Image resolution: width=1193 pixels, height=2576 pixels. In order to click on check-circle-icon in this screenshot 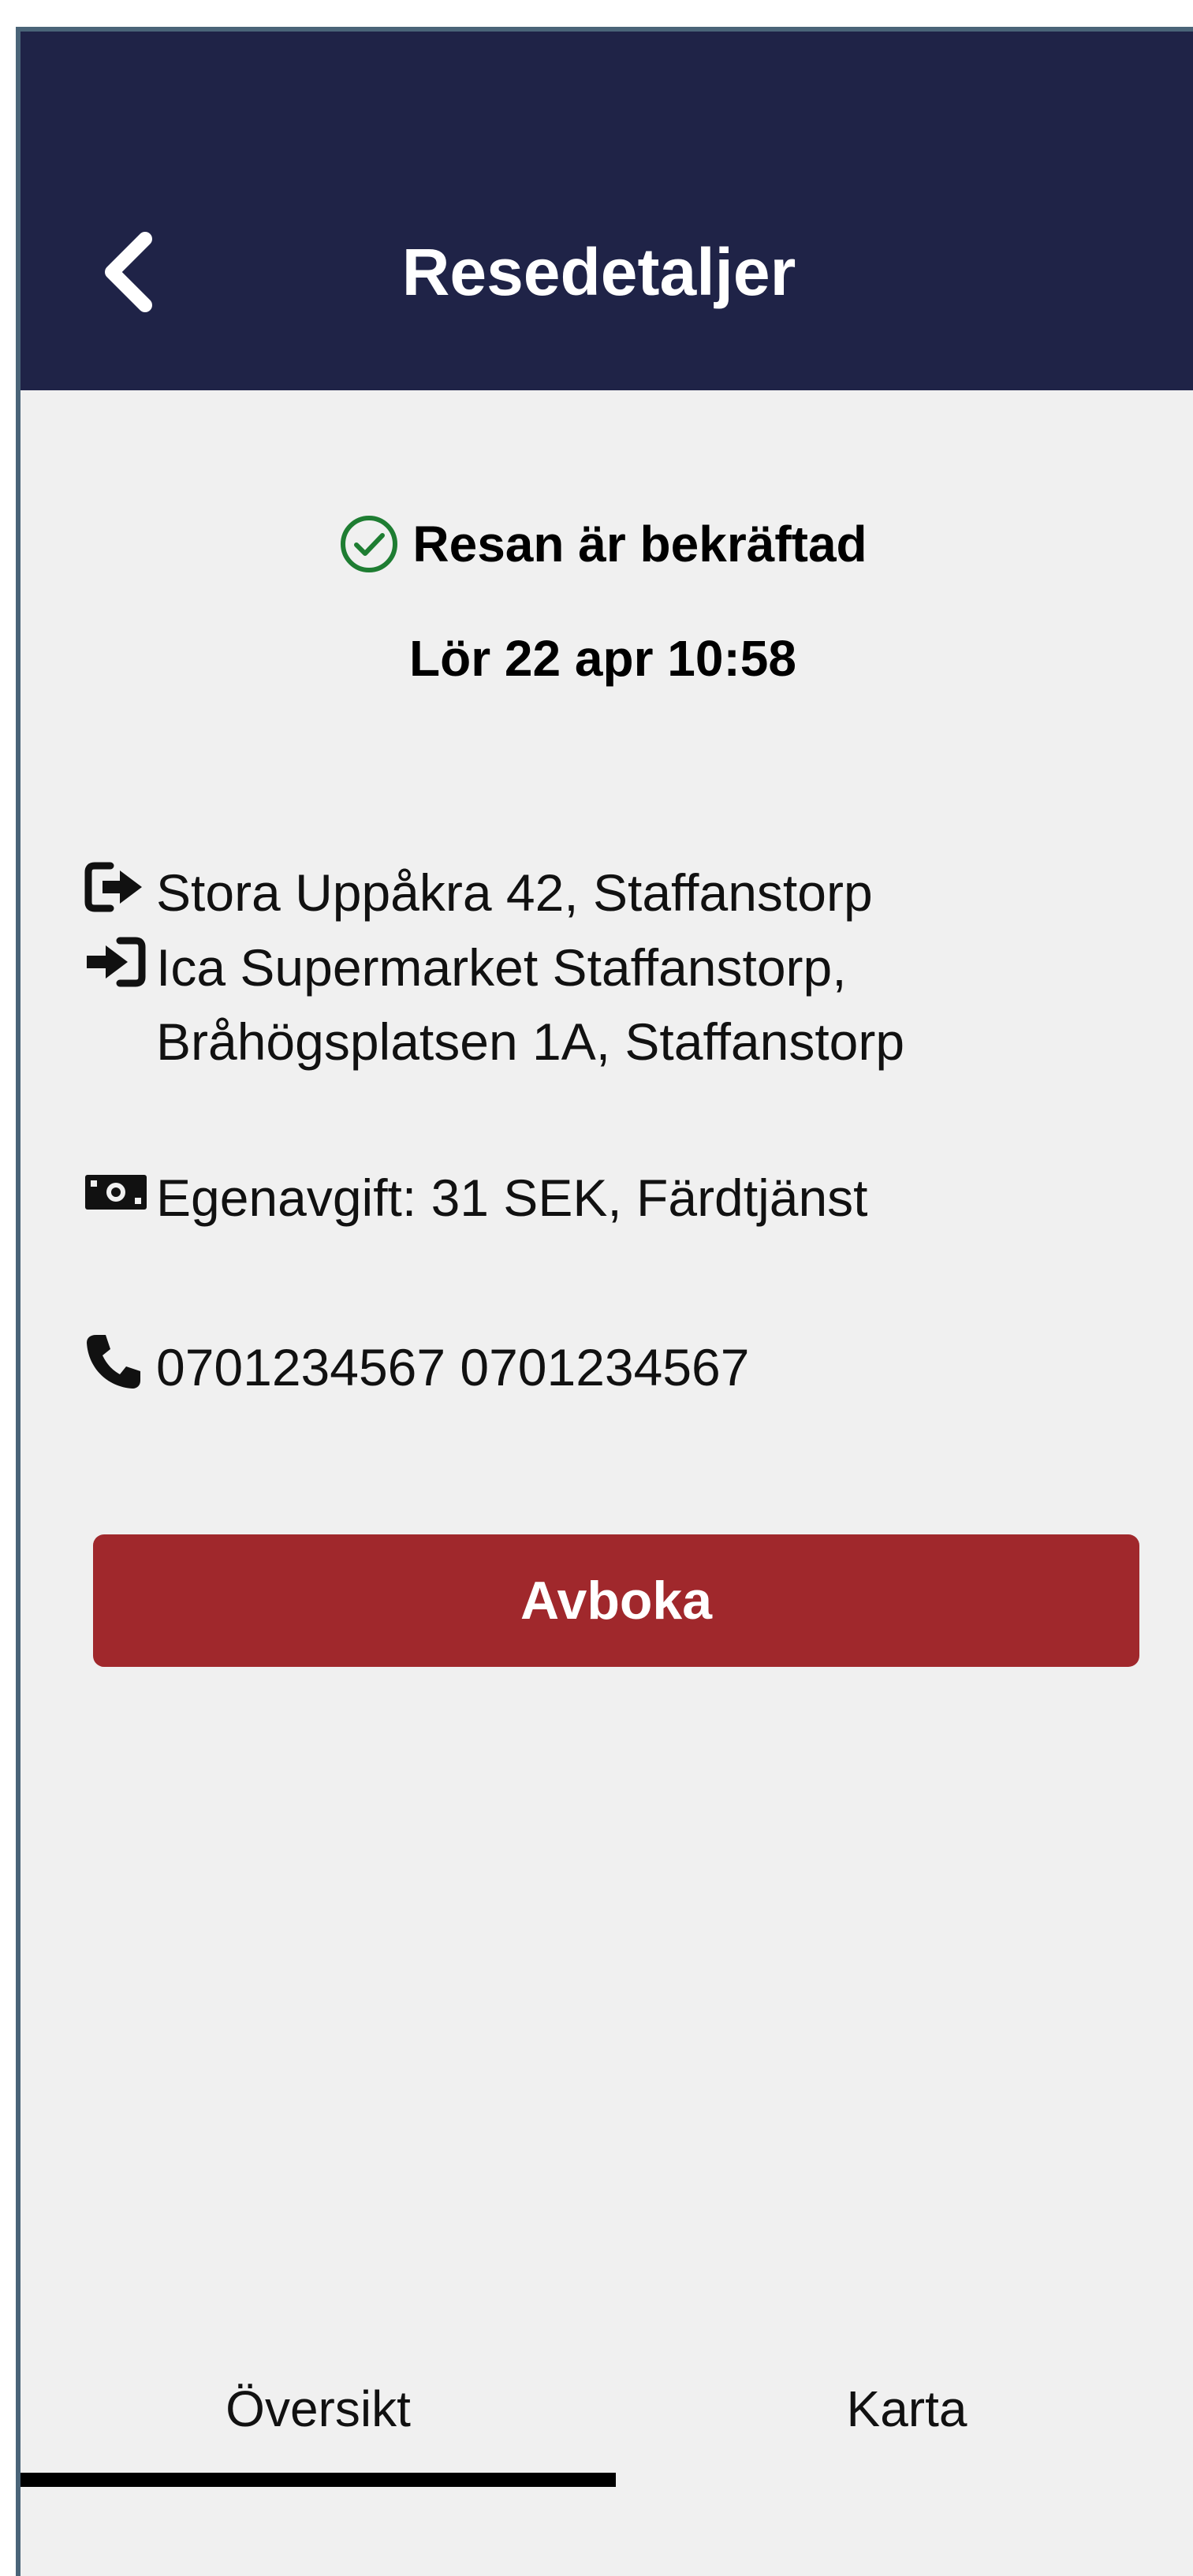, I will do `click(370, 544)`.